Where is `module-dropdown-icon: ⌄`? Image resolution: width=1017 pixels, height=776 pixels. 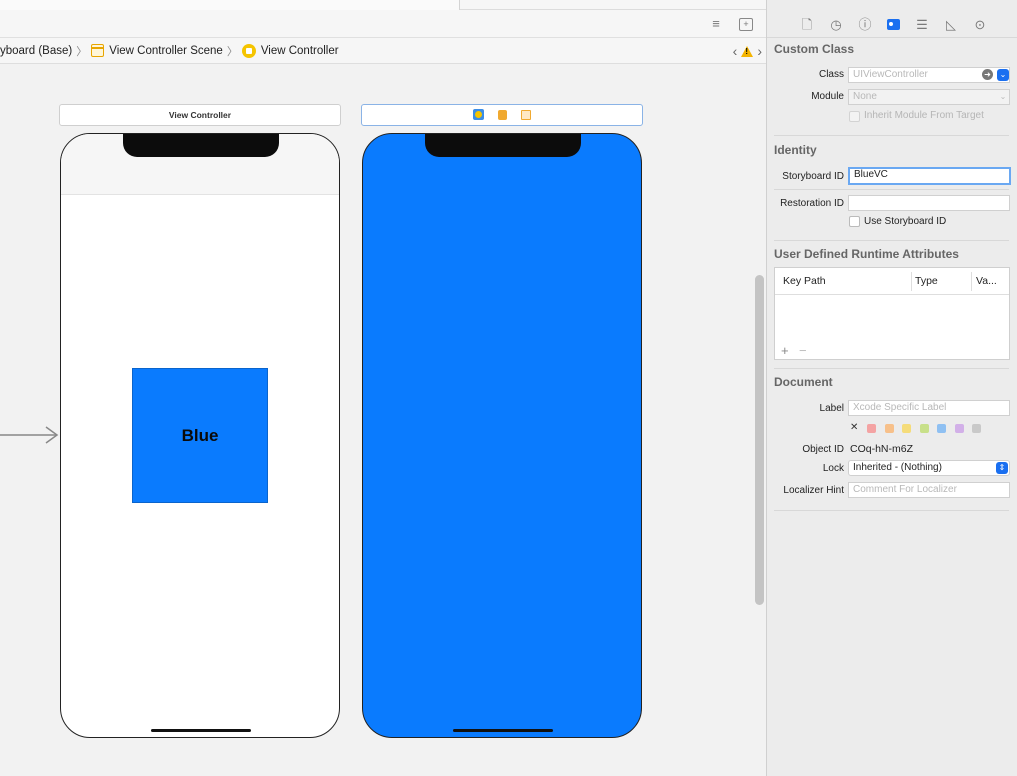 module-dropdown-icon: ⌄ is located at coordinates (1003, 97).